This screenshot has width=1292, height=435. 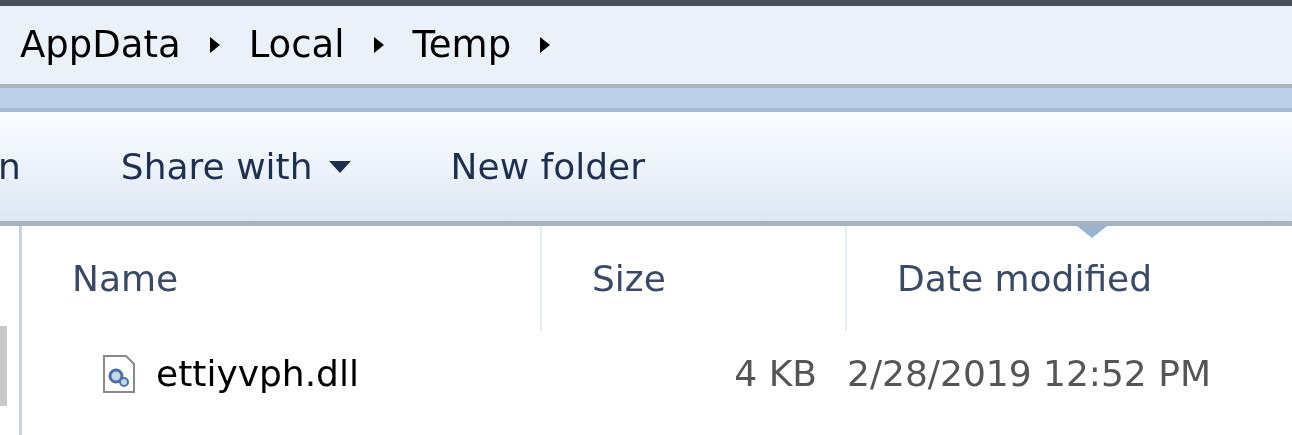 I want to click on file-name: ettiyvph.dll, so click(x=257, y=373).